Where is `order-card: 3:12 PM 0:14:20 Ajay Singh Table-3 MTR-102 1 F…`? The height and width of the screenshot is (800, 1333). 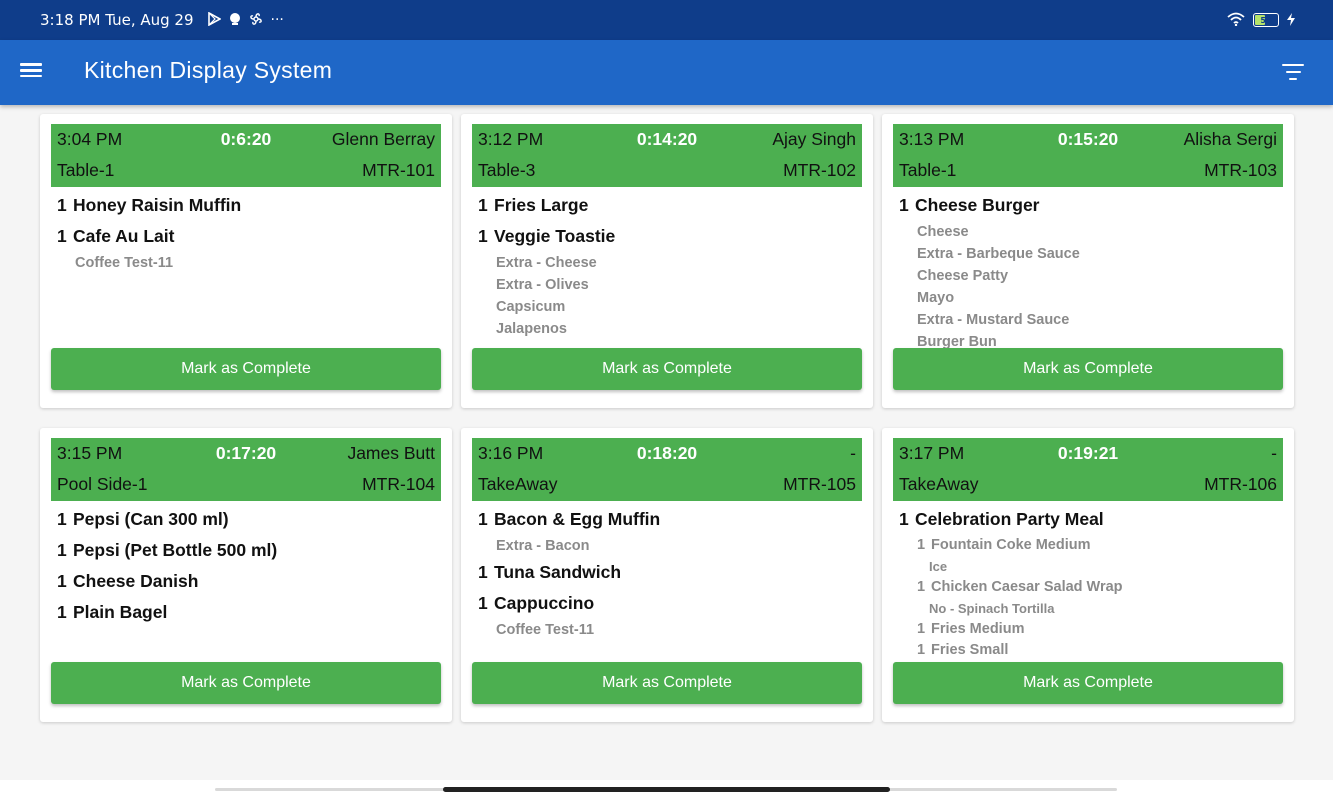
order-card: 3:12 PM 0:14:20 Ajay Singh Table-3 MTR-102 1 F… is located at coordinates (667, 261).